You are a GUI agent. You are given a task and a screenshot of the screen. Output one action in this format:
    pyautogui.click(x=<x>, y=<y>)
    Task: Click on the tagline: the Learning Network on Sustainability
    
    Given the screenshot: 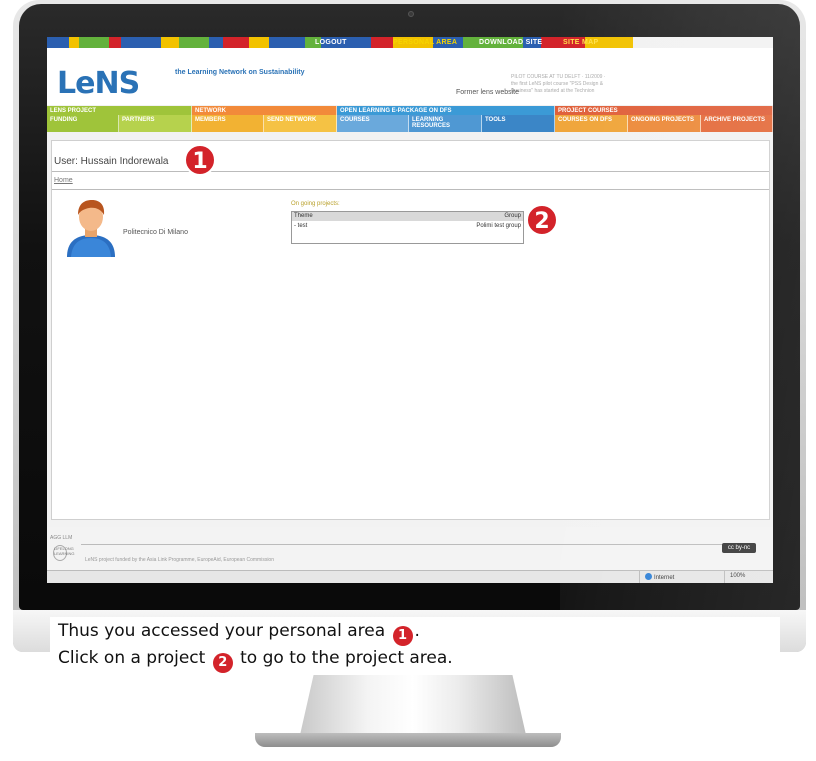 What is the action you would take?
    pyautogui.click(x=240, y=72)
    